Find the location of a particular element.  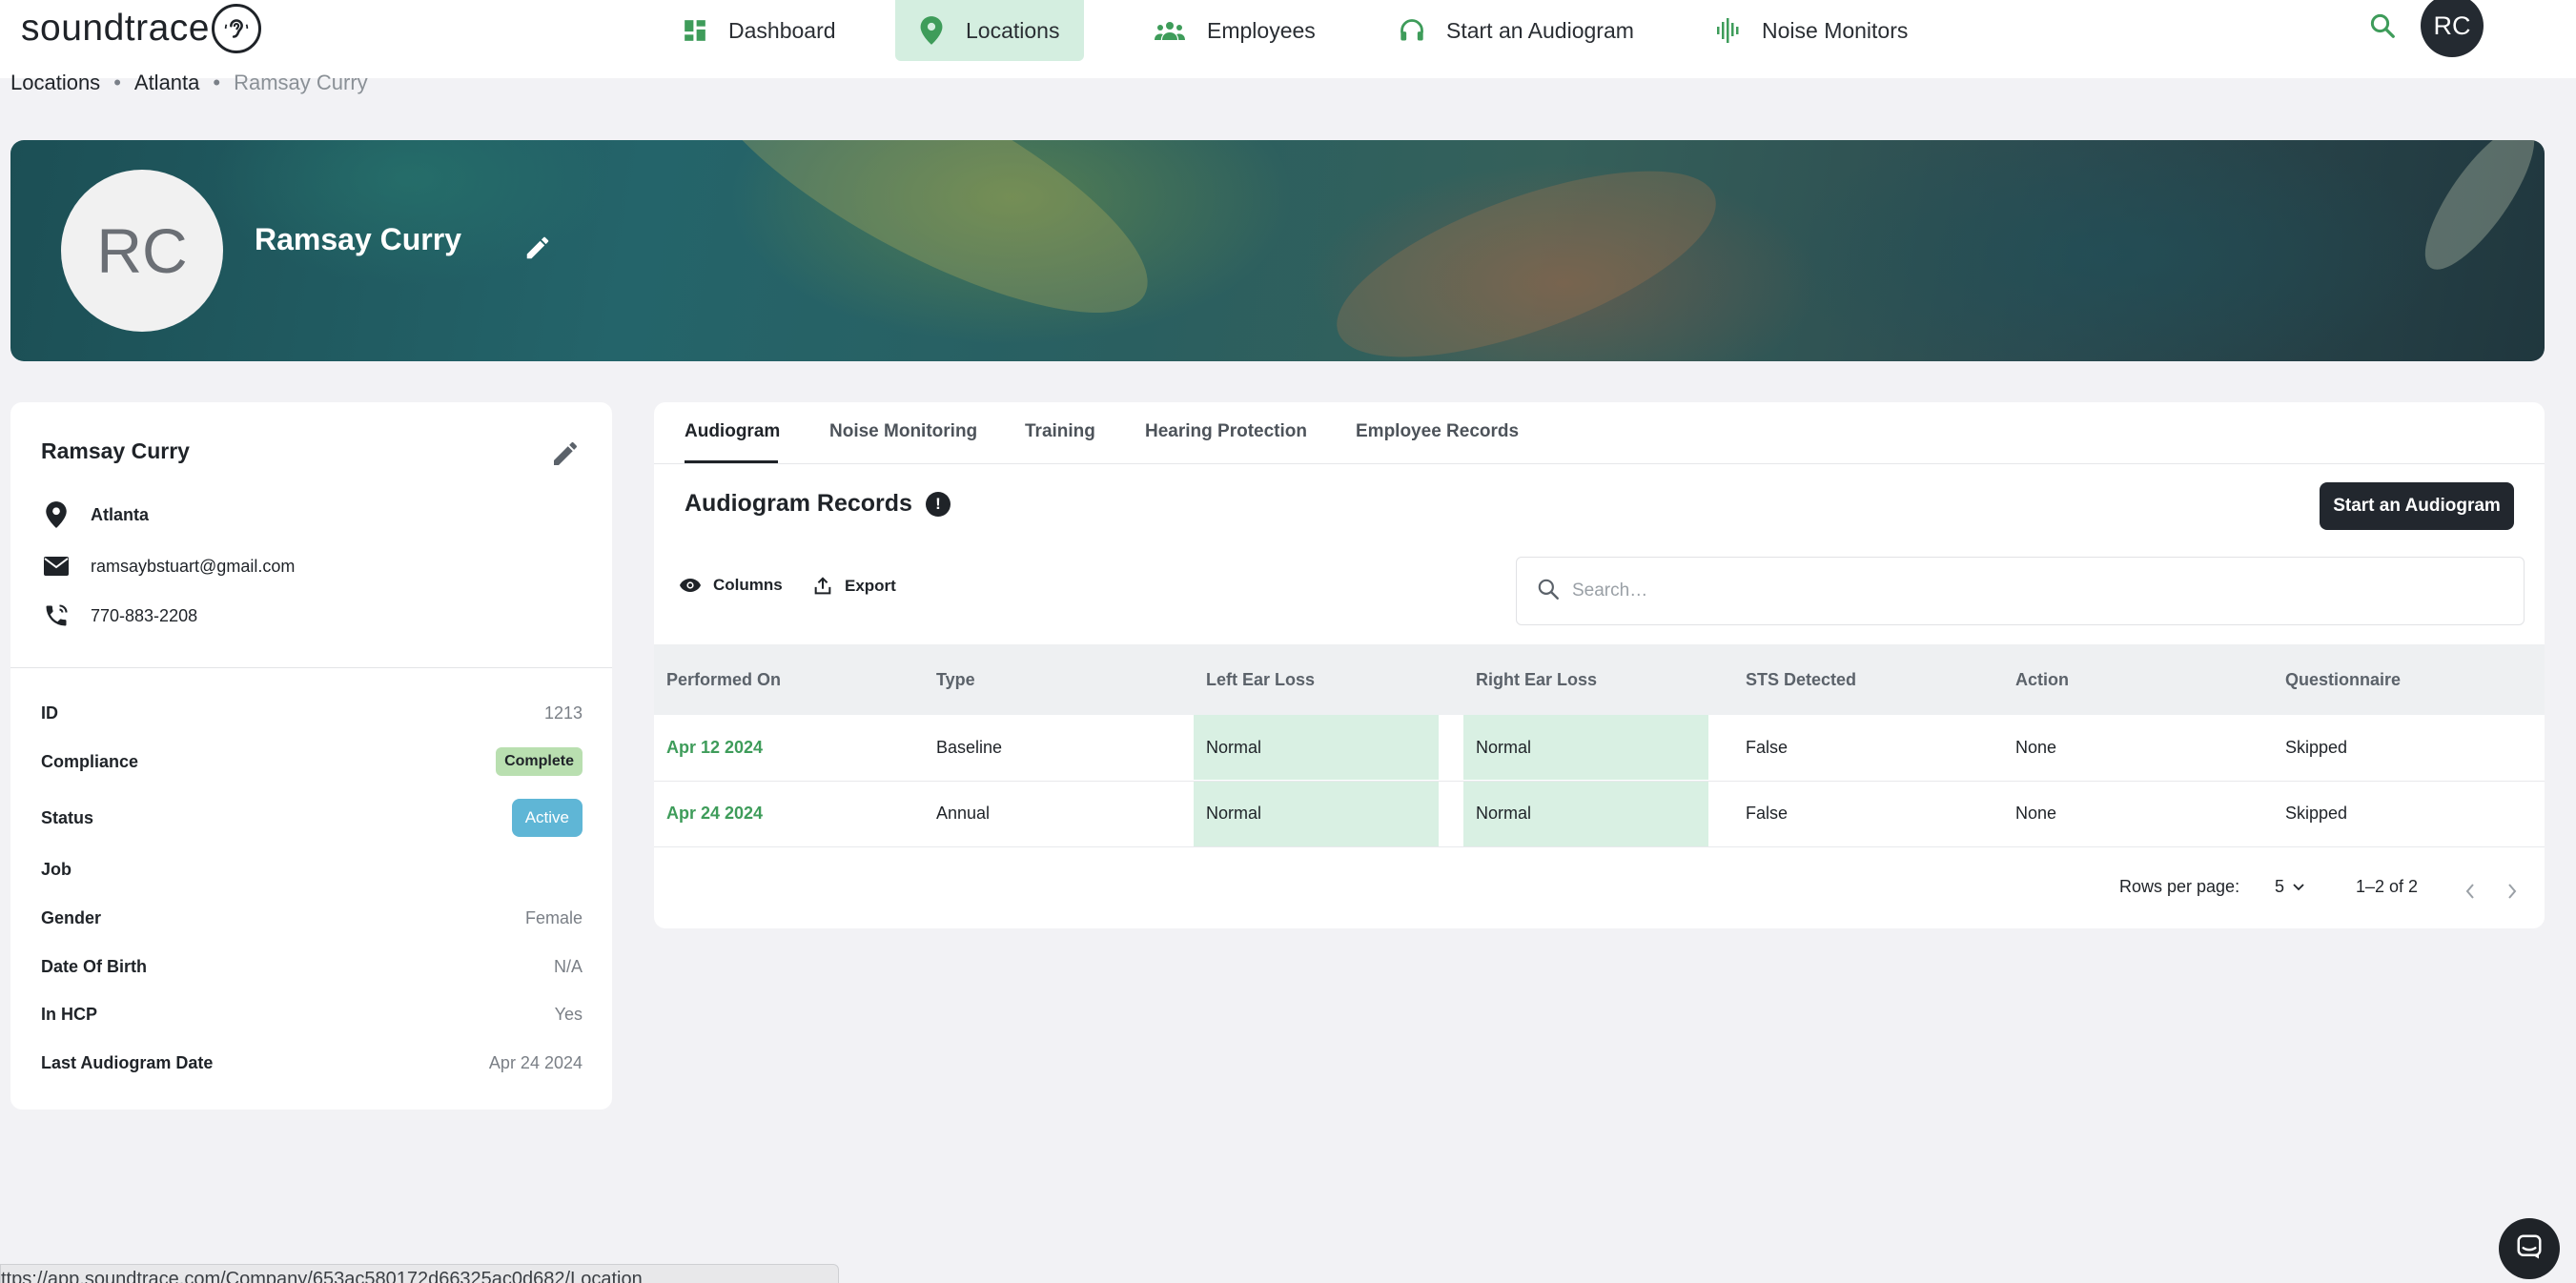

nav-dashboard: Dashboard is located at coordinates (760, 30).